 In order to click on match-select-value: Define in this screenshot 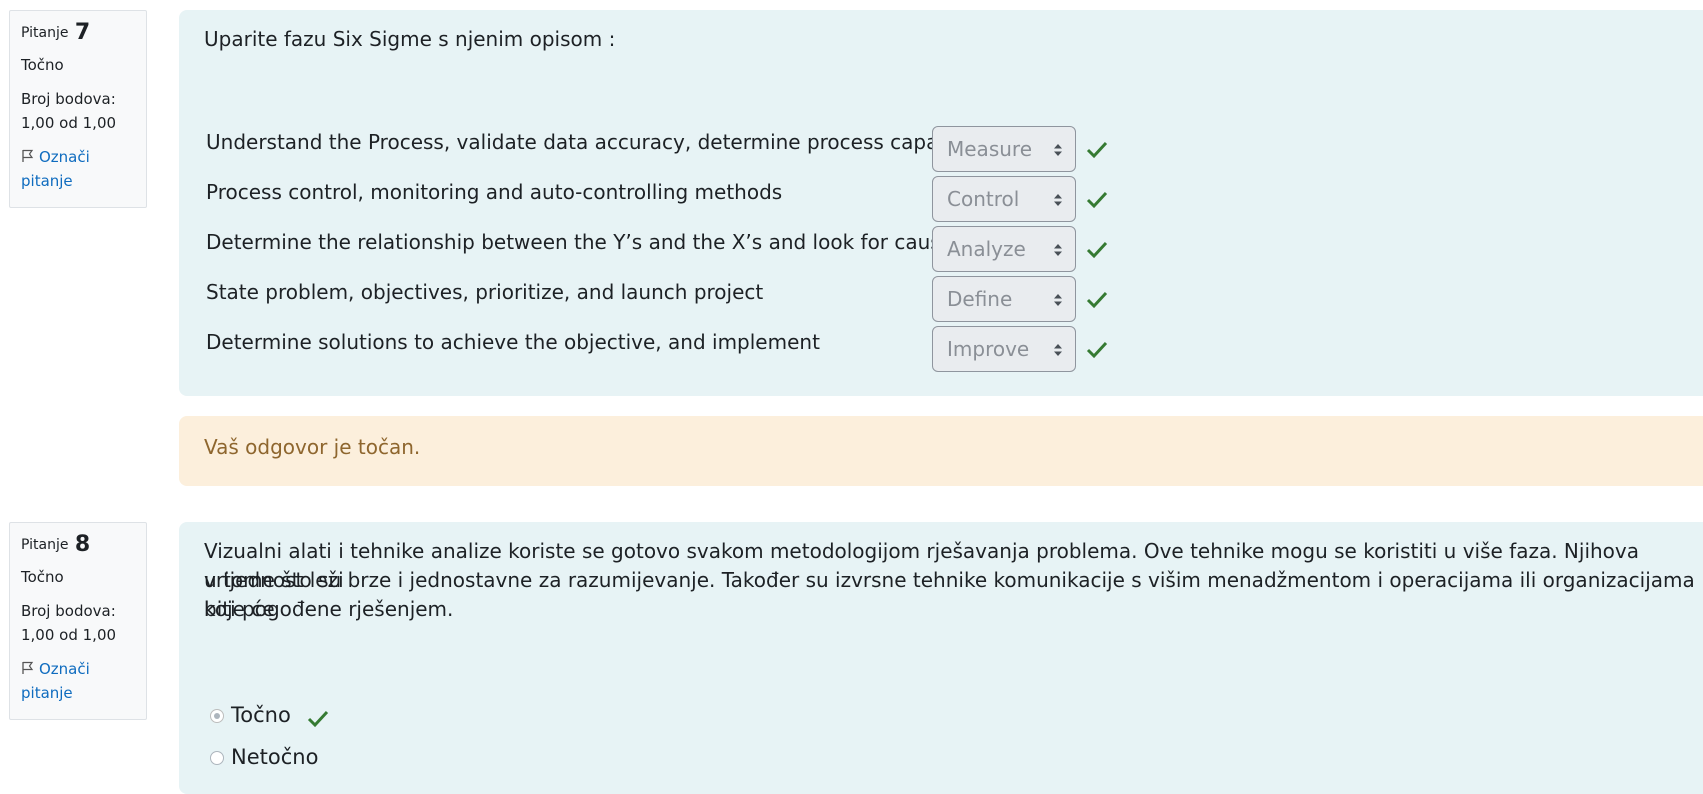, I will do `click(980, 299)`.